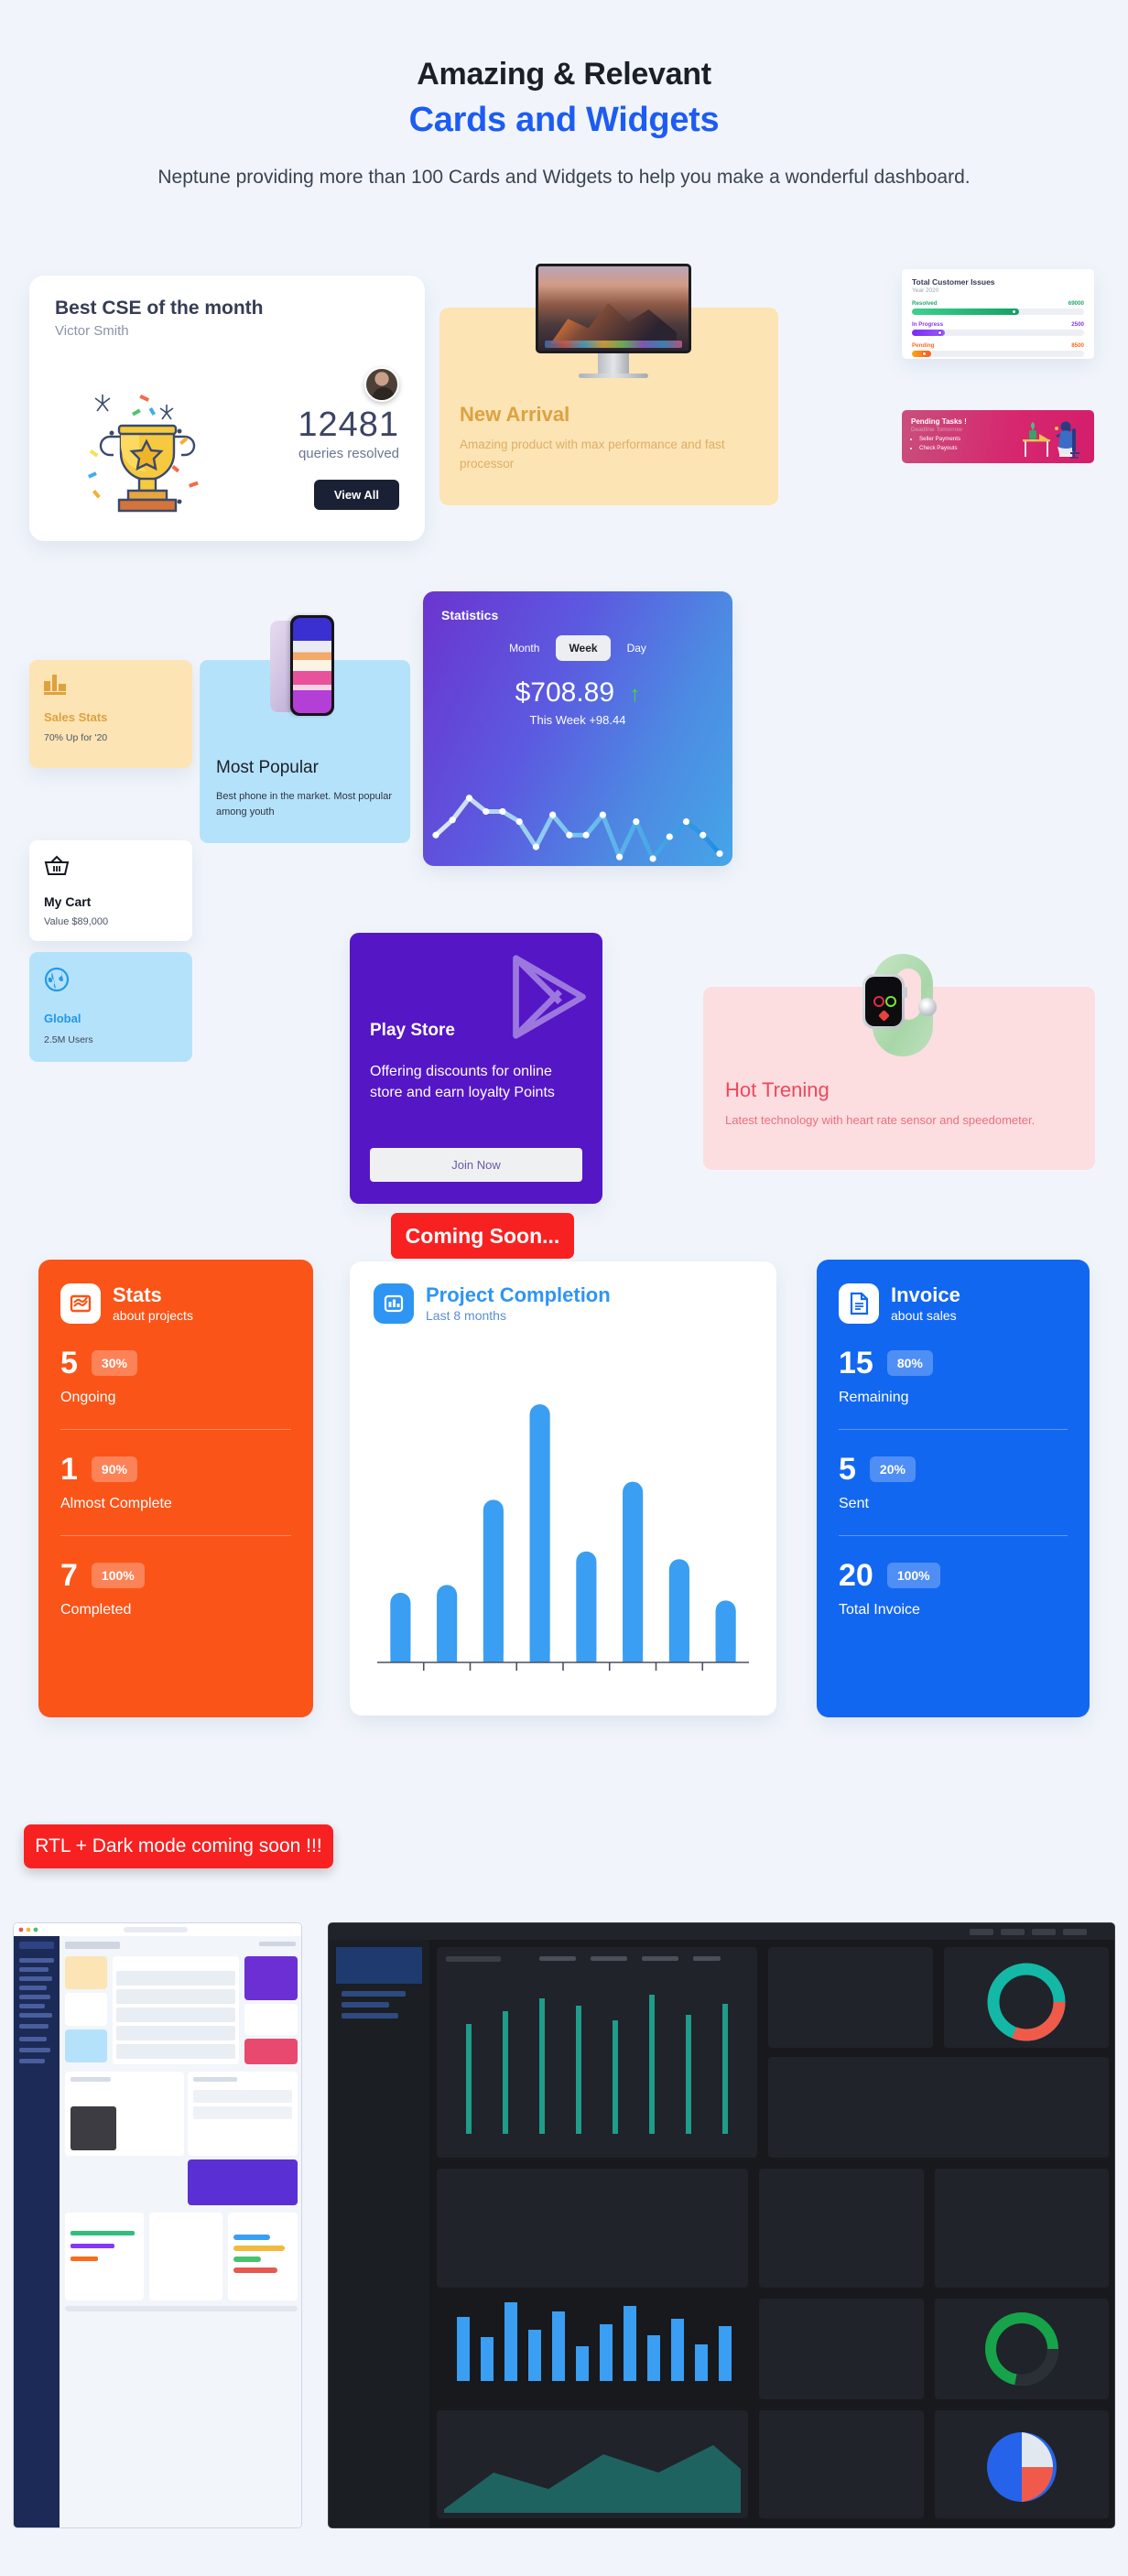 The image size is (1128, 2576). What do you see at coordinates (175, 1304) in the screenshot?
I see `stats-card-header: Stats about projects` at bounding box center [175, 1304].